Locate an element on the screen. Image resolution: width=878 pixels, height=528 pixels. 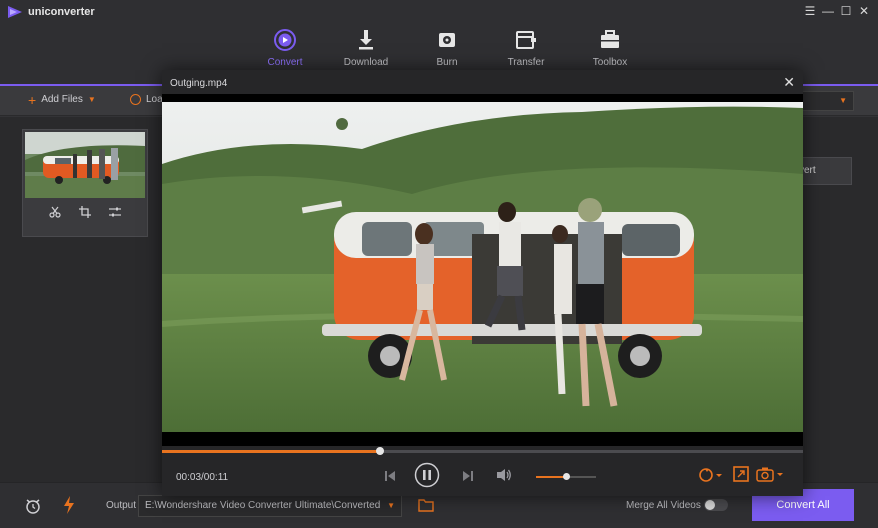
player-title: Outging.mp4 is located at coordinates (199, 83).